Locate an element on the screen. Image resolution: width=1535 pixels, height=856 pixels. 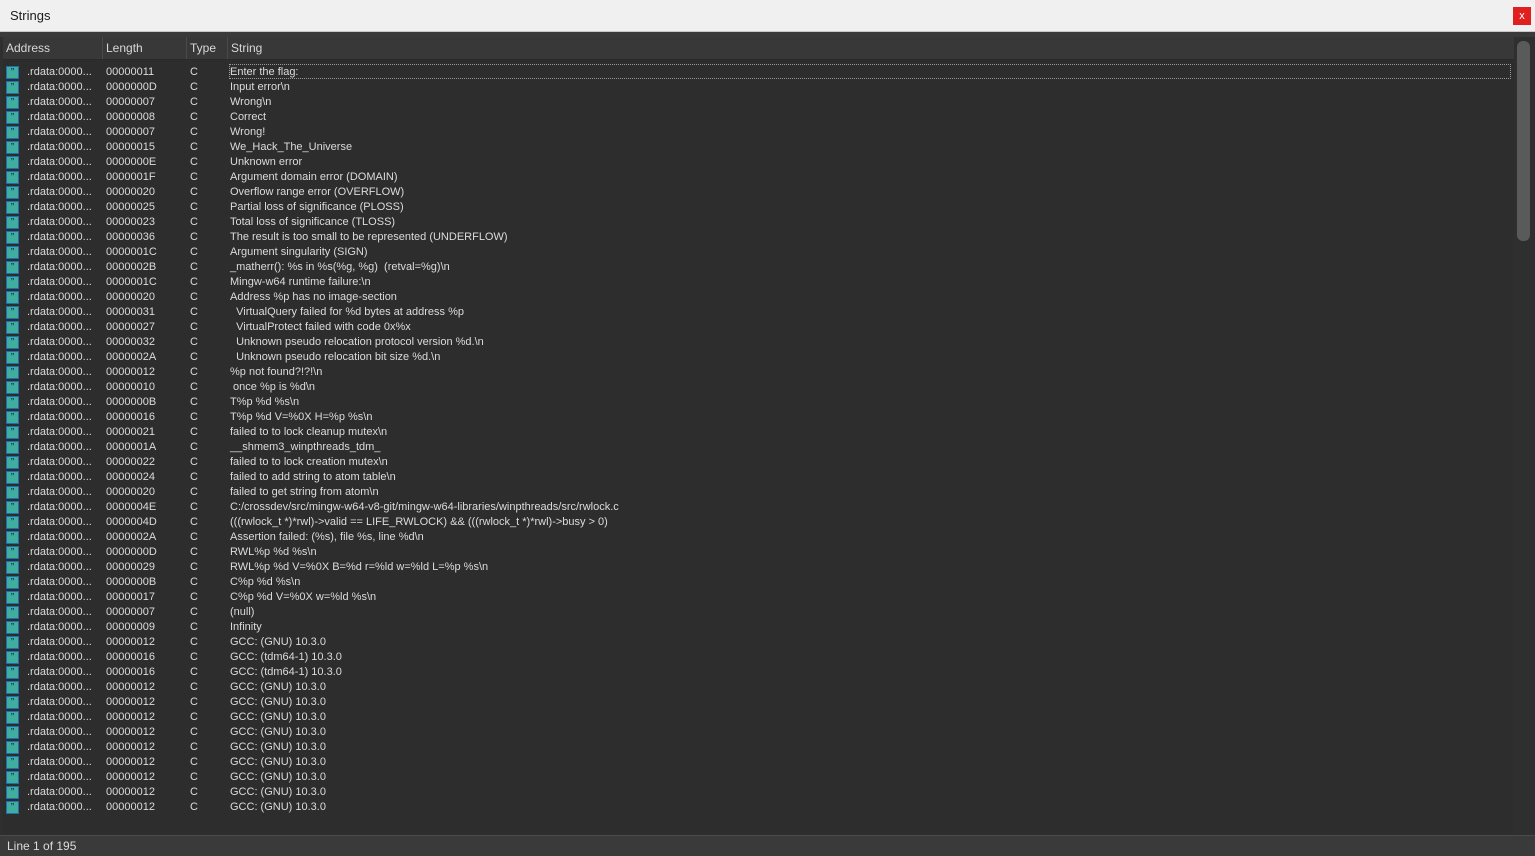
scrollbar-thumb is located at coordinates (1523, 141).